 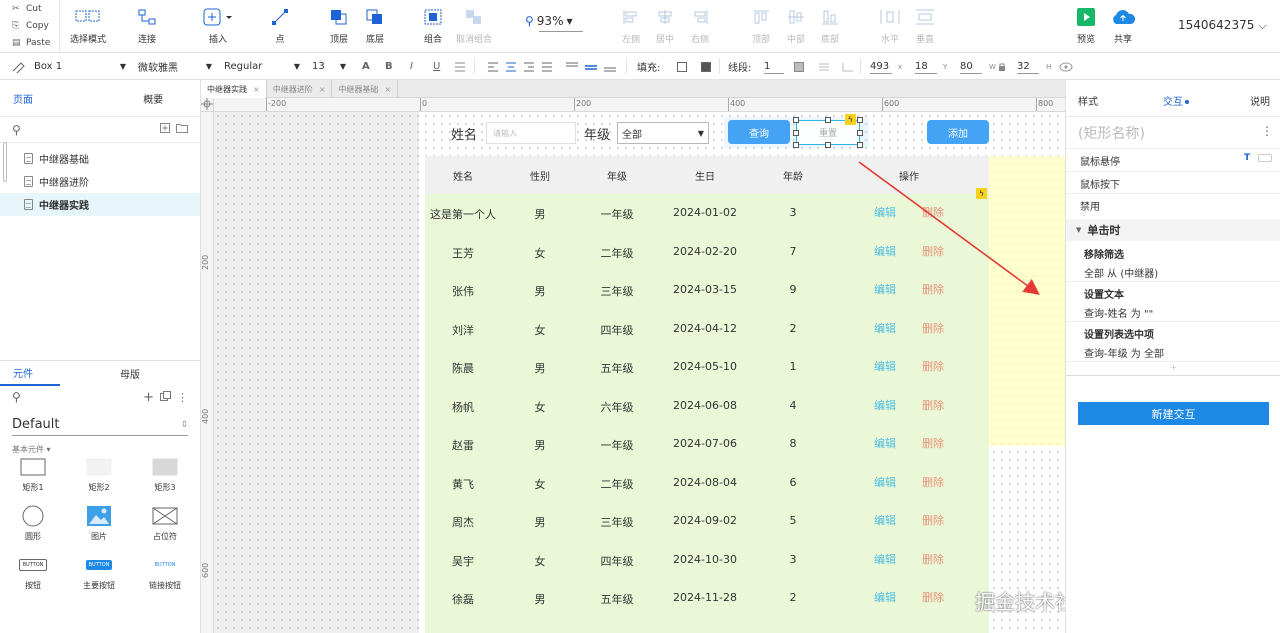 What do you see at coordinates (890, 25) in the screenshot?
I see `distribute-horizontal-button: 水平` at bounding box center [890, 25].